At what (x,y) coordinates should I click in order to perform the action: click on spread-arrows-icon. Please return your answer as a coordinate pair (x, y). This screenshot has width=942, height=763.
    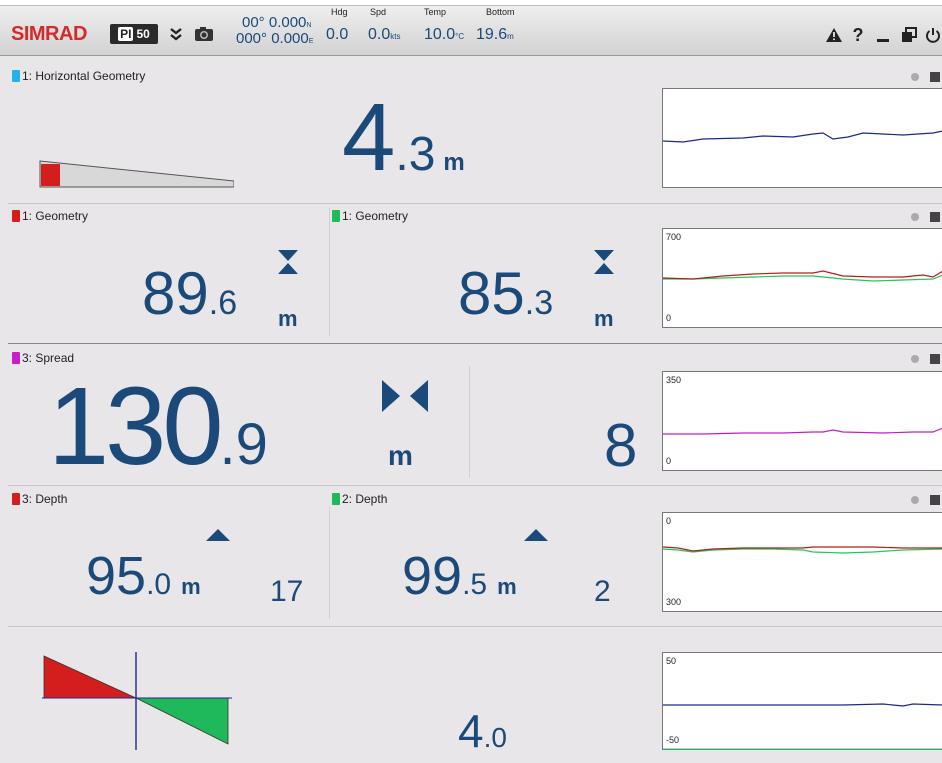
    Looking at the image, I should click on (405, 396).